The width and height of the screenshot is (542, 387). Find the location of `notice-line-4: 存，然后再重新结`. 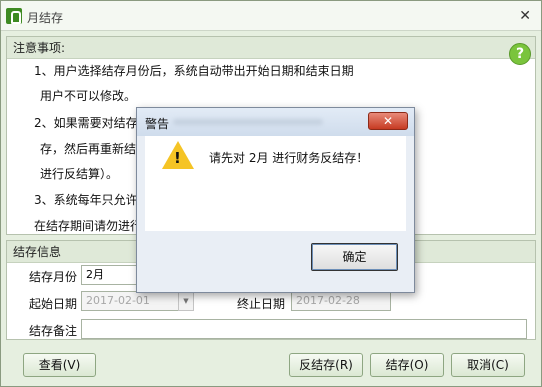

notice-line-4: 存，然后再重新结 is located at coordinates (88, 149).